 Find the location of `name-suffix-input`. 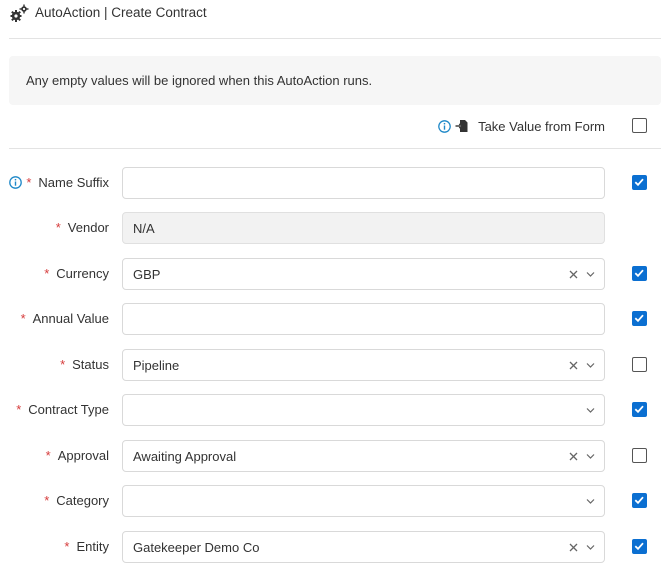

name-suffix-input is located at coordinates (363, 183).